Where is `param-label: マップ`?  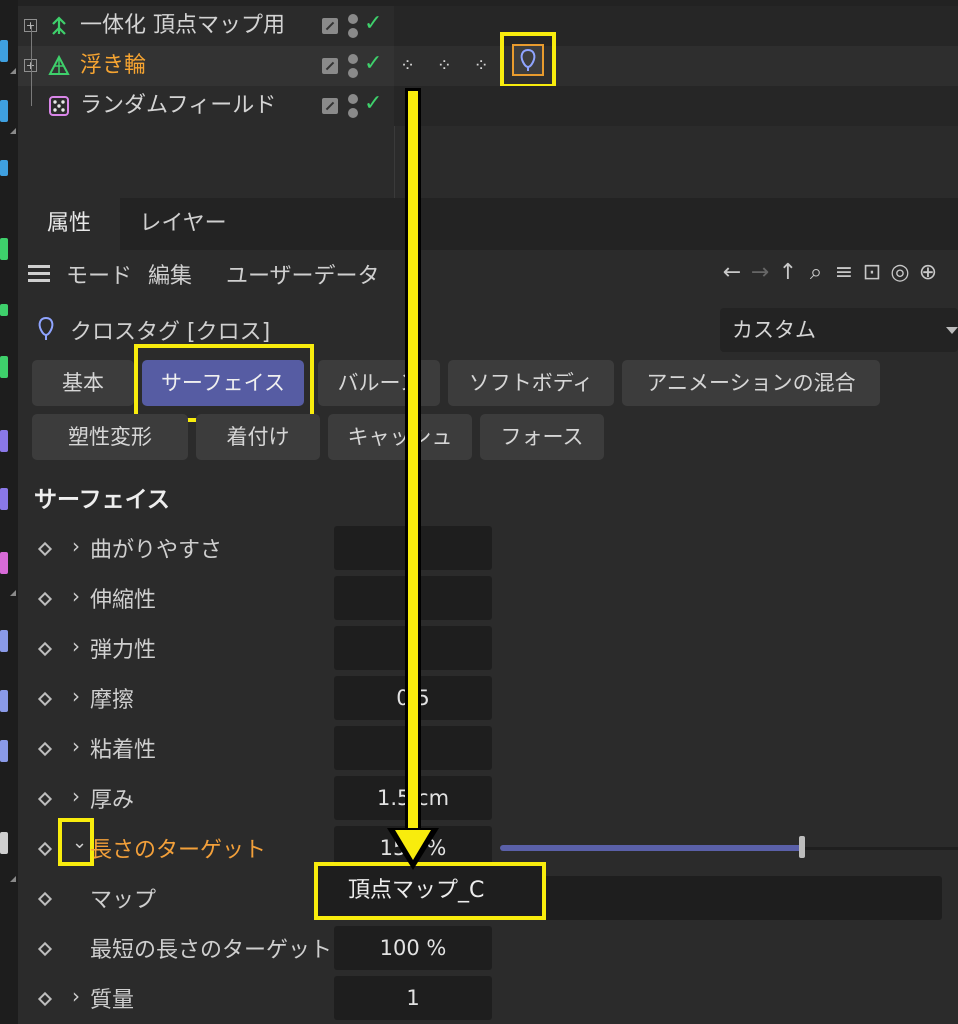 param-label: マップ is located at coordinates (123, 900).